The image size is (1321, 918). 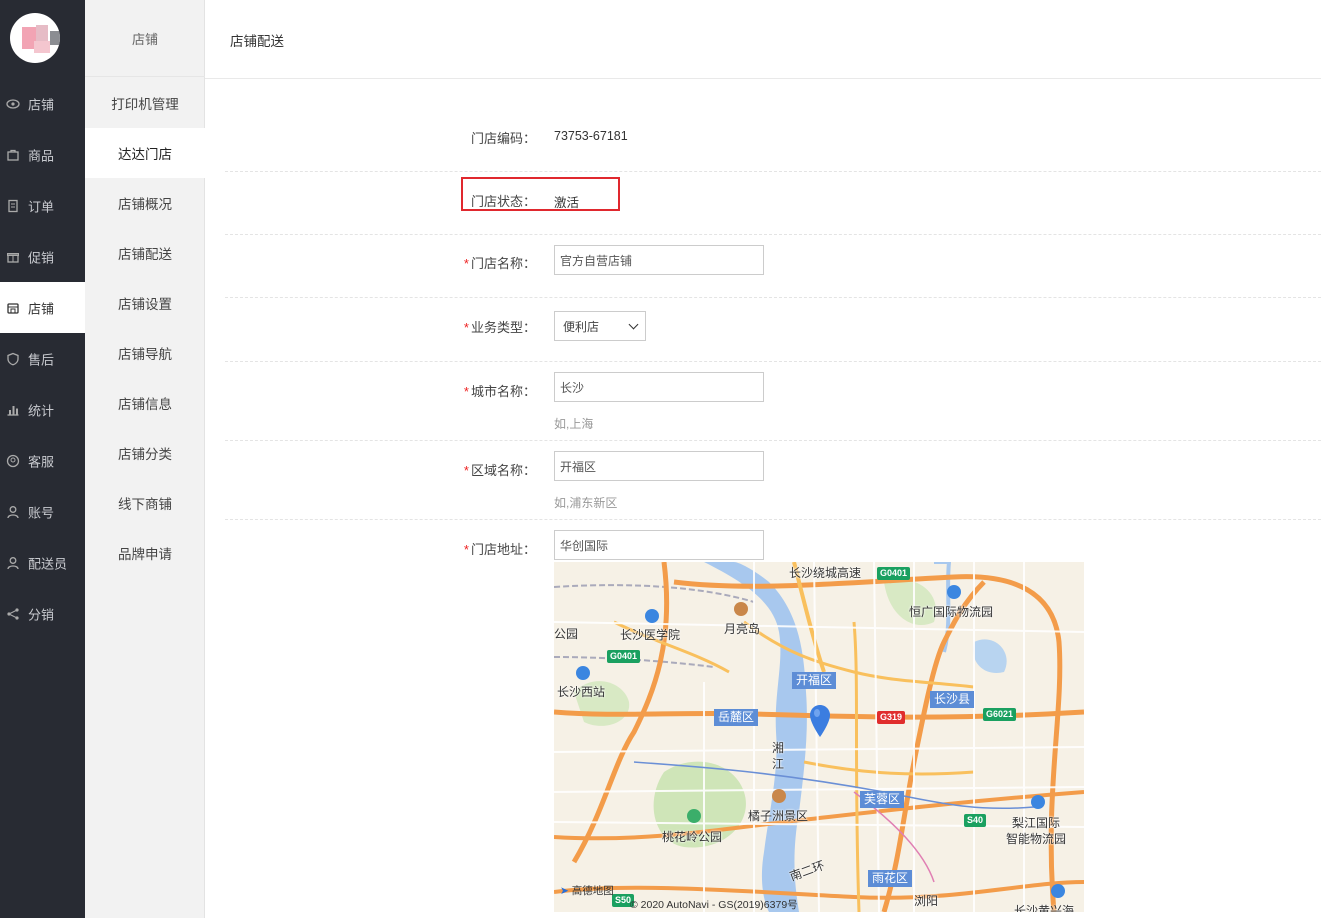 I want to click on store-code-value: 73753-67181, so click(x=591, y=136).